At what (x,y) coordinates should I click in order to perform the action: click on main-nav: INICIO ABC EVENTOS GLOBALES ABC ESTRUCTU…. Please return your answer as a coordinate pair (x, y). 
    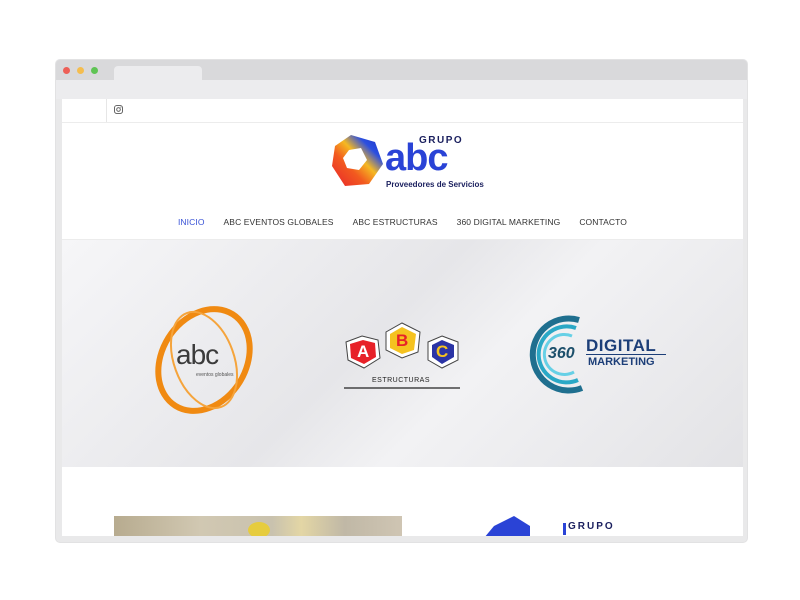
    Looking at the image, I should click on (402, 222).